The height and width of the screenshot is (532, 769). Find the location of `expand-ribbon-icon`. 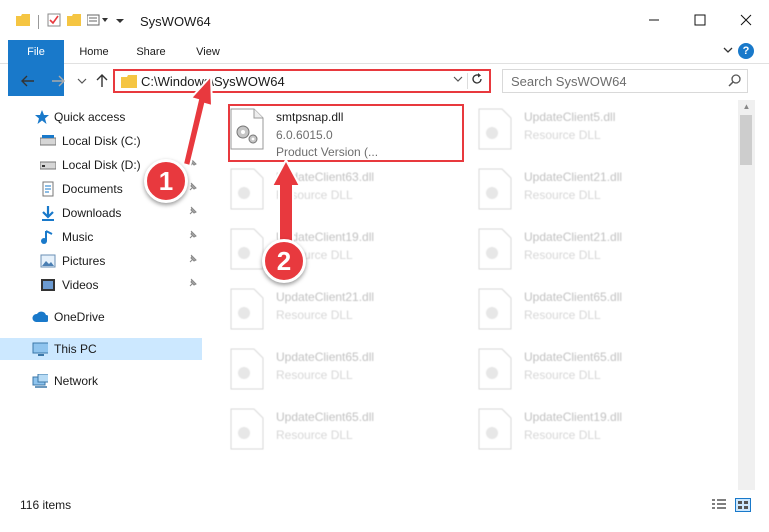

expand-ribbon-icon is located at coordinates (728, 51).